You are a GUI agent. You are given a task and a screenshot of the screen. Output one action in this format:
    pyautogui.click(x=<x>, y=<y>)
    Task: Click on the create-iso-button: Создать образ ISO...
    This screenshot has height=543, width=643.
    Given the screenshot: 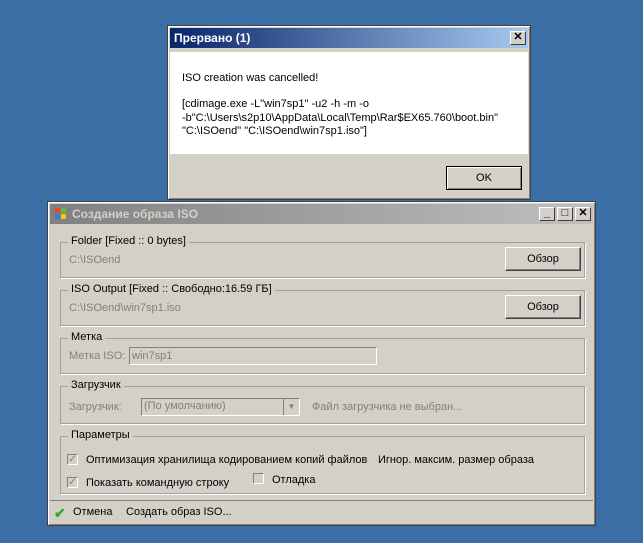 What is the action you would take?
    pyautogui.click(x=179, y=512)
    